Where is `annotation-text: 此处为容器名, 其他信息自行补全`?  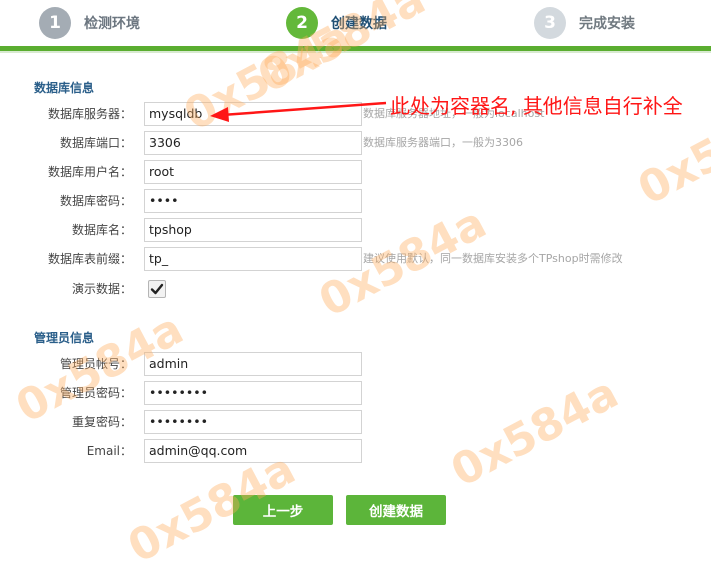 annotation-text: 此处为容器名, 其他信息自行补全 is located at coordinates (536, 106).